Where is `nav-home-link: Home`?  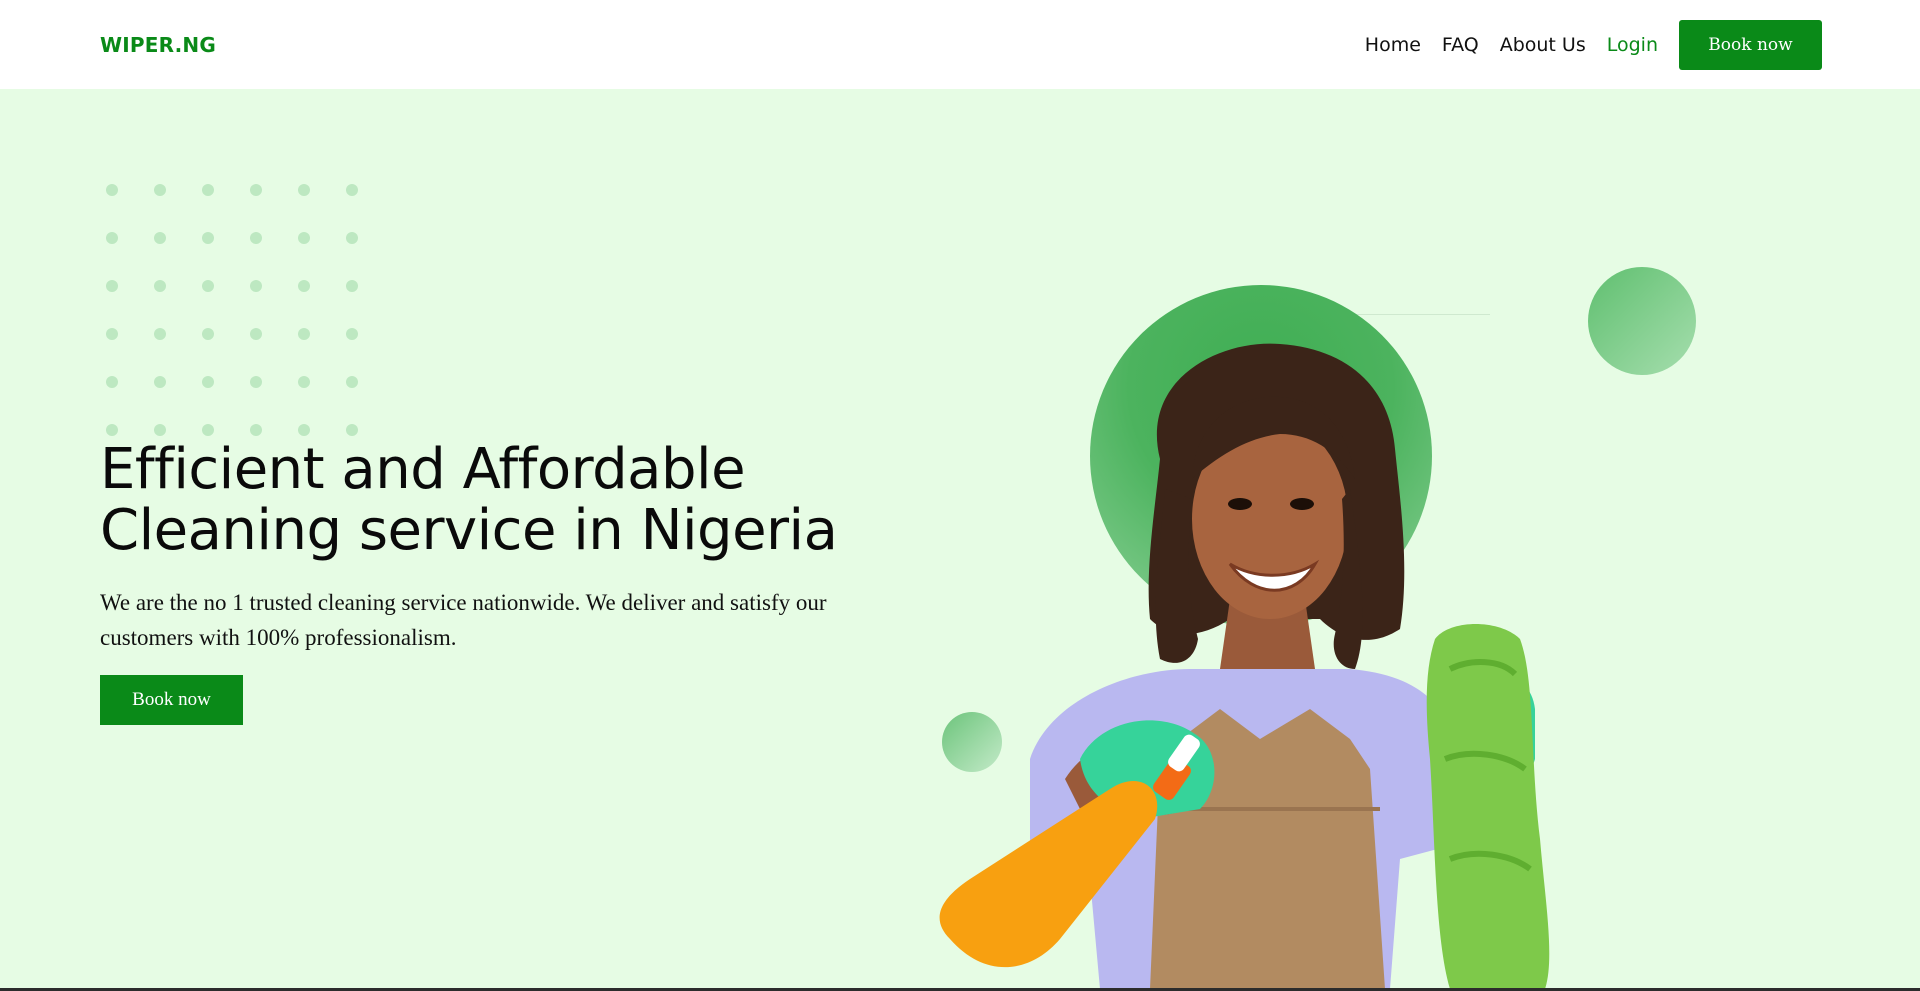
nav-home-link: Home is located at coordinates (1393, 45).